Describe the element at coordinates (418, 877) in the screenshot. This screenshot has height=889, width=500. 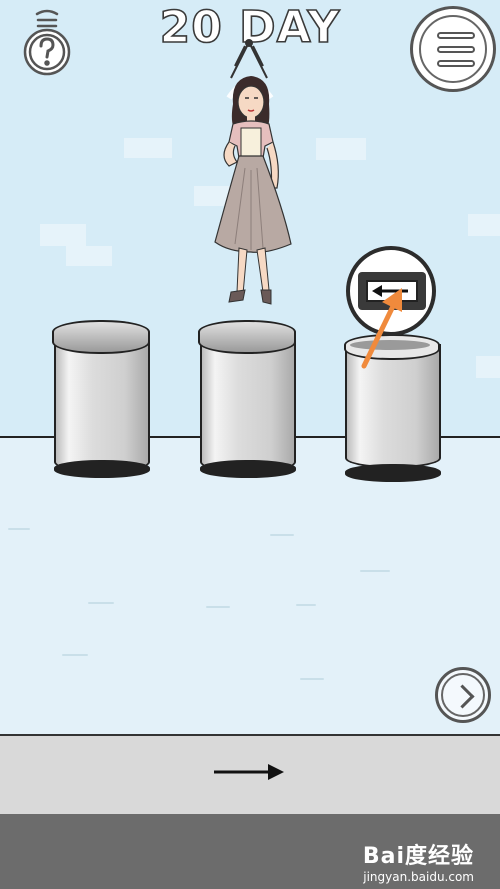
I see `watermark-url: jingyan.baidu.com` at that location.